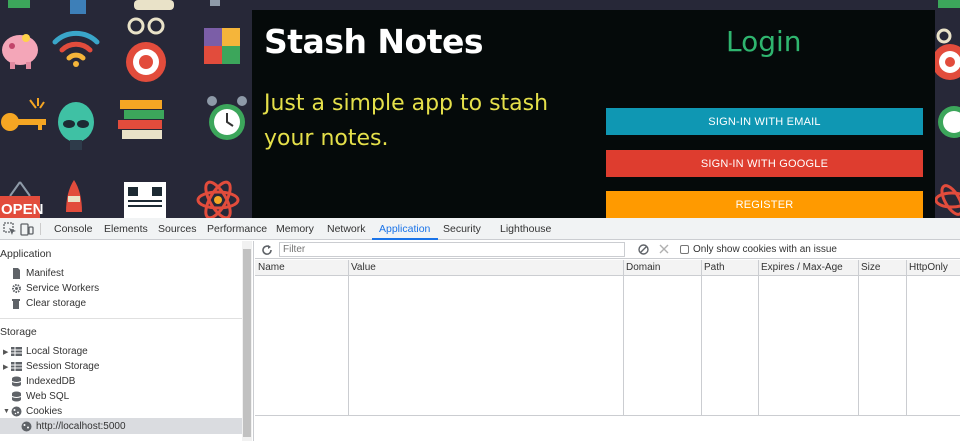  Describe the element at coordinates (63, 288) in the screenshot. I see `sidebar-item-label: Service Workers` at that location.